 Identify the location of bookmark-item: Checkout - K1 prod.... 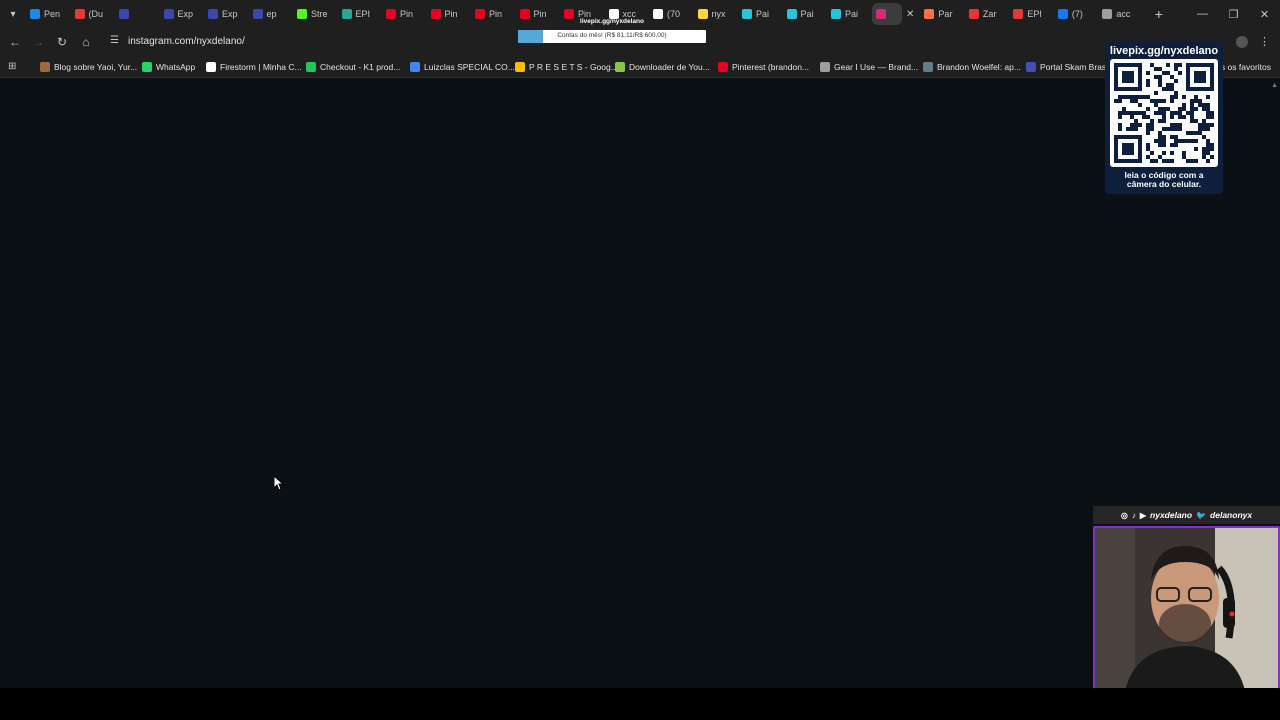
(353, 67).